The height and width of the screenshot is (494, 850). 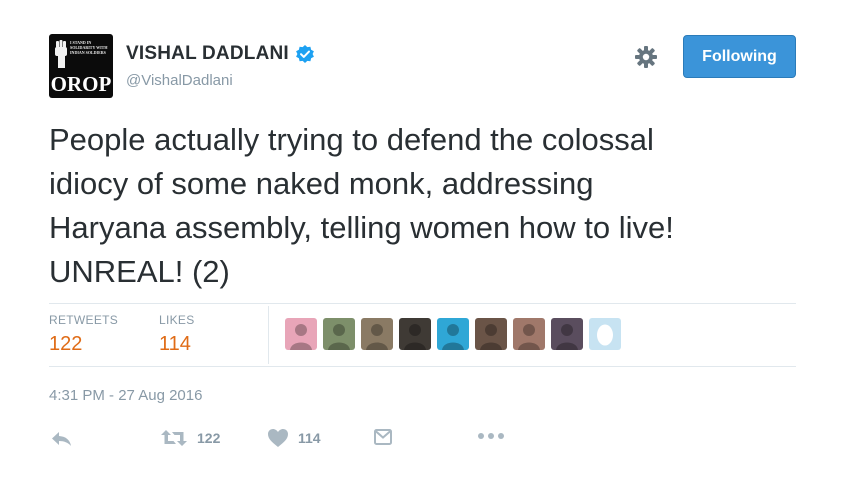 What do you see at coordinates (81, 84) in the screenshot?
I see `avatar-orop-text: OROP` at bounding box center [81, 84].